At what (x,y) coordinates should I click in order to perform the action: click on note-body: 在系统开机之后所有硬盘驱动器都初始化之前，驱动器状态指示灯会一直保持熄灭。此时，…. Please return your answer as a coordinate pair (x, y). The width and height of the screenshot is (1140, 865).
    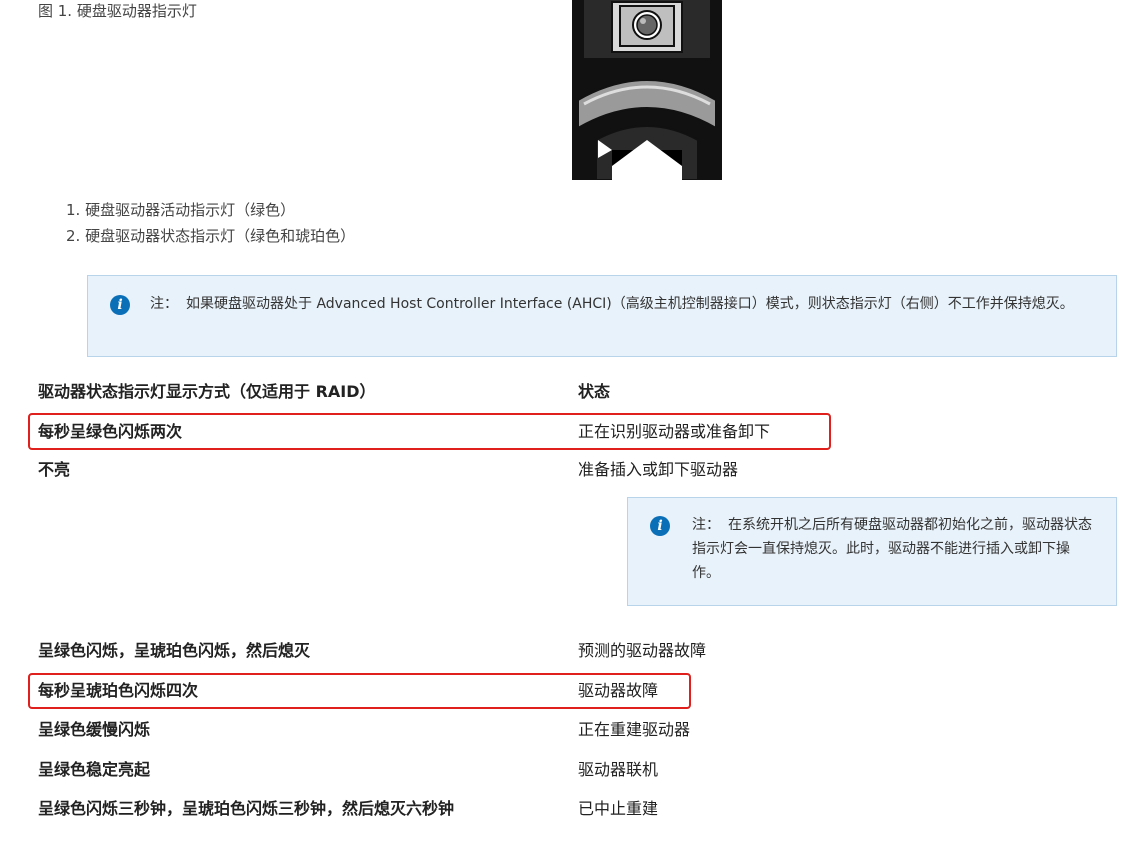
    Looking at the image, I should click on (892, 549).